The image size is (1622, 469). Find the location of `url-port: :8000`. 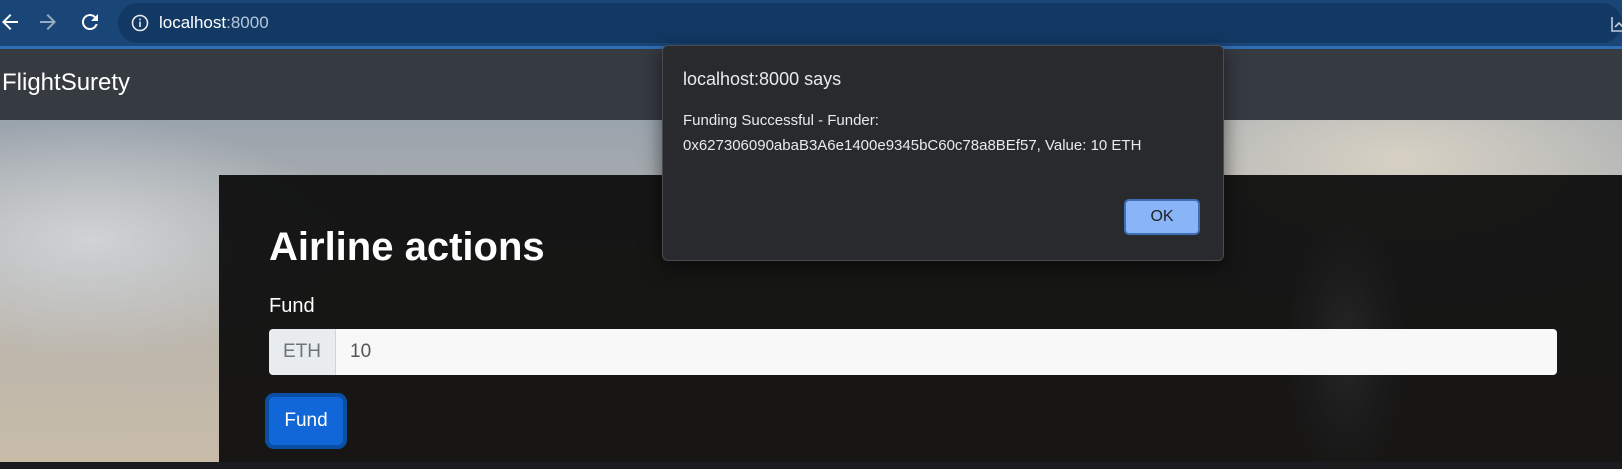

url-port: :8000 is located at coordinates (247, 22).